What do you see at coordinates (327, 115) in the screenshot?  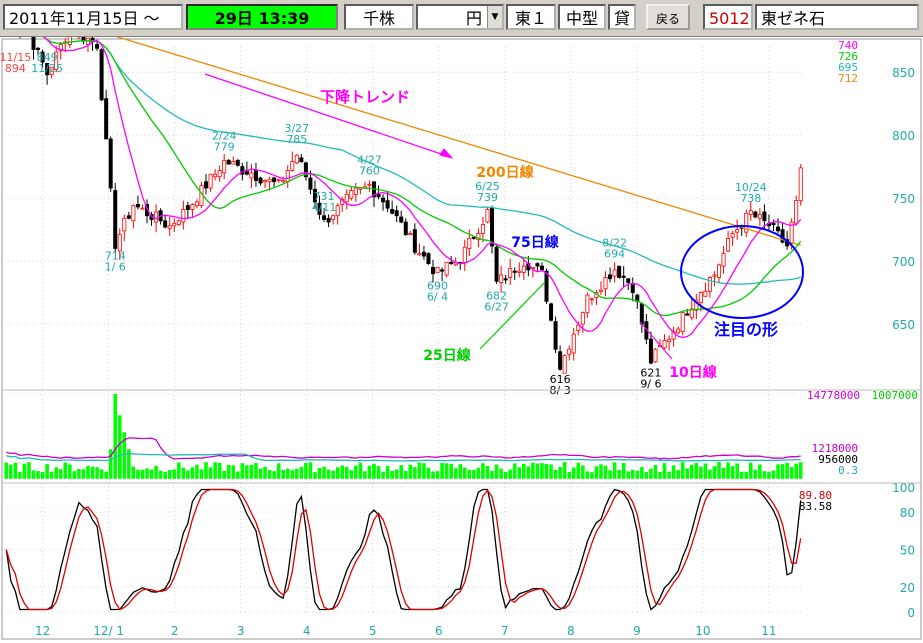 I see `trend-arrow-line` at bounding box center [327, 115].